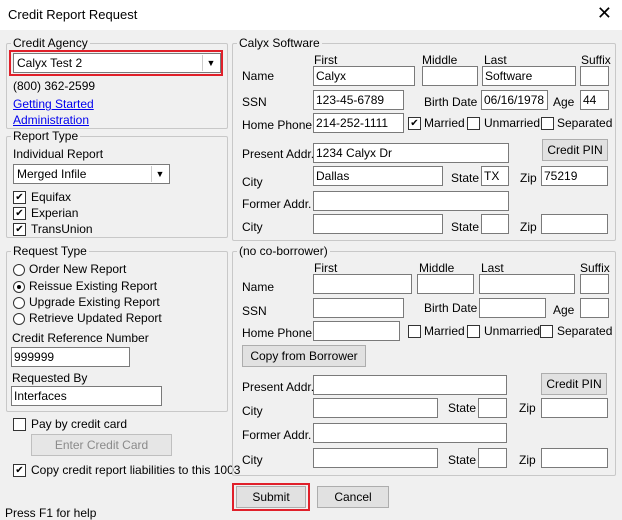  Describe the element at coordinates (450, 76) in the screenshot. I see `borrower-middle-input` at that location.